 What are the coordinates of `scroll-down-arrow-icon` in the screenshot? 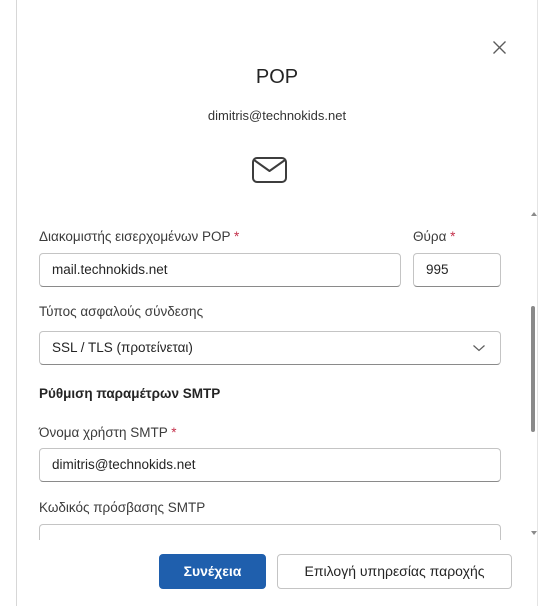 It's located at (534, 533).